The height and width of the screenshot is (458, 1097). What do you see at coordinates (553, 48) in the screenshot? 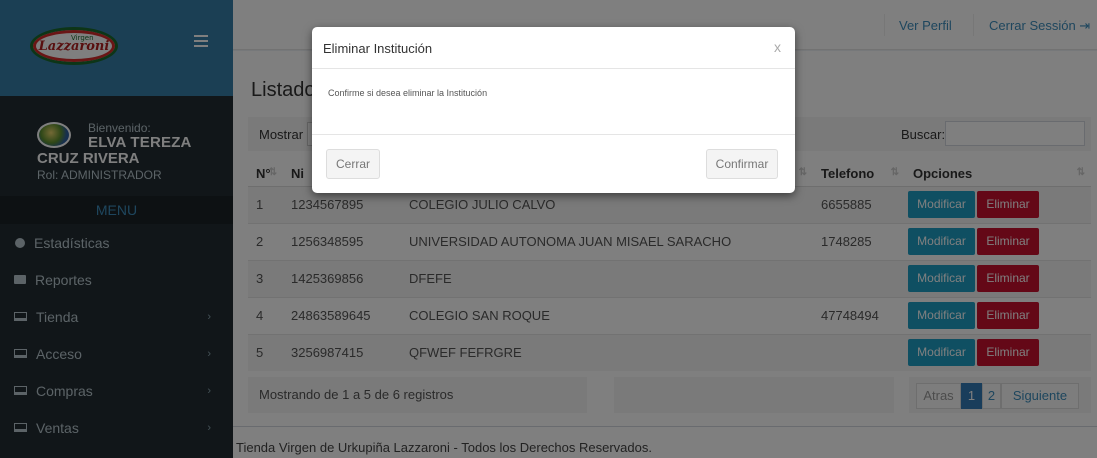
I see `modal-header: Eliminar Institución x` at bounding box center [553, 48].